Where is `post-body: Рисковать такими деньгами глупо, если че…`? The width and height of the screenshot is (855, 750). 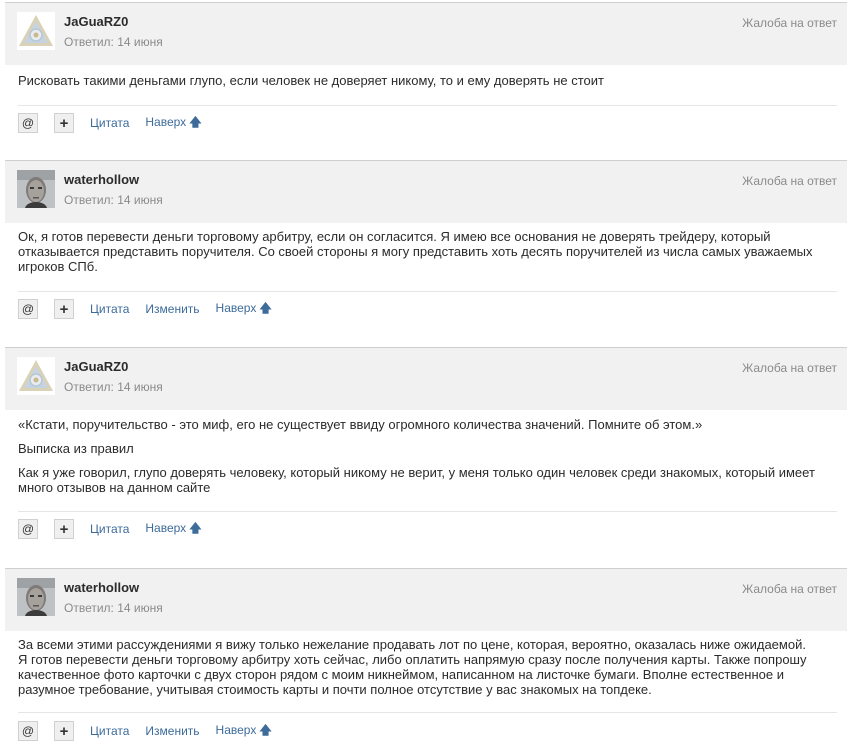
post-body: Рисковать такими деньгами глупо, если че… is located at coordinates (426, 80).